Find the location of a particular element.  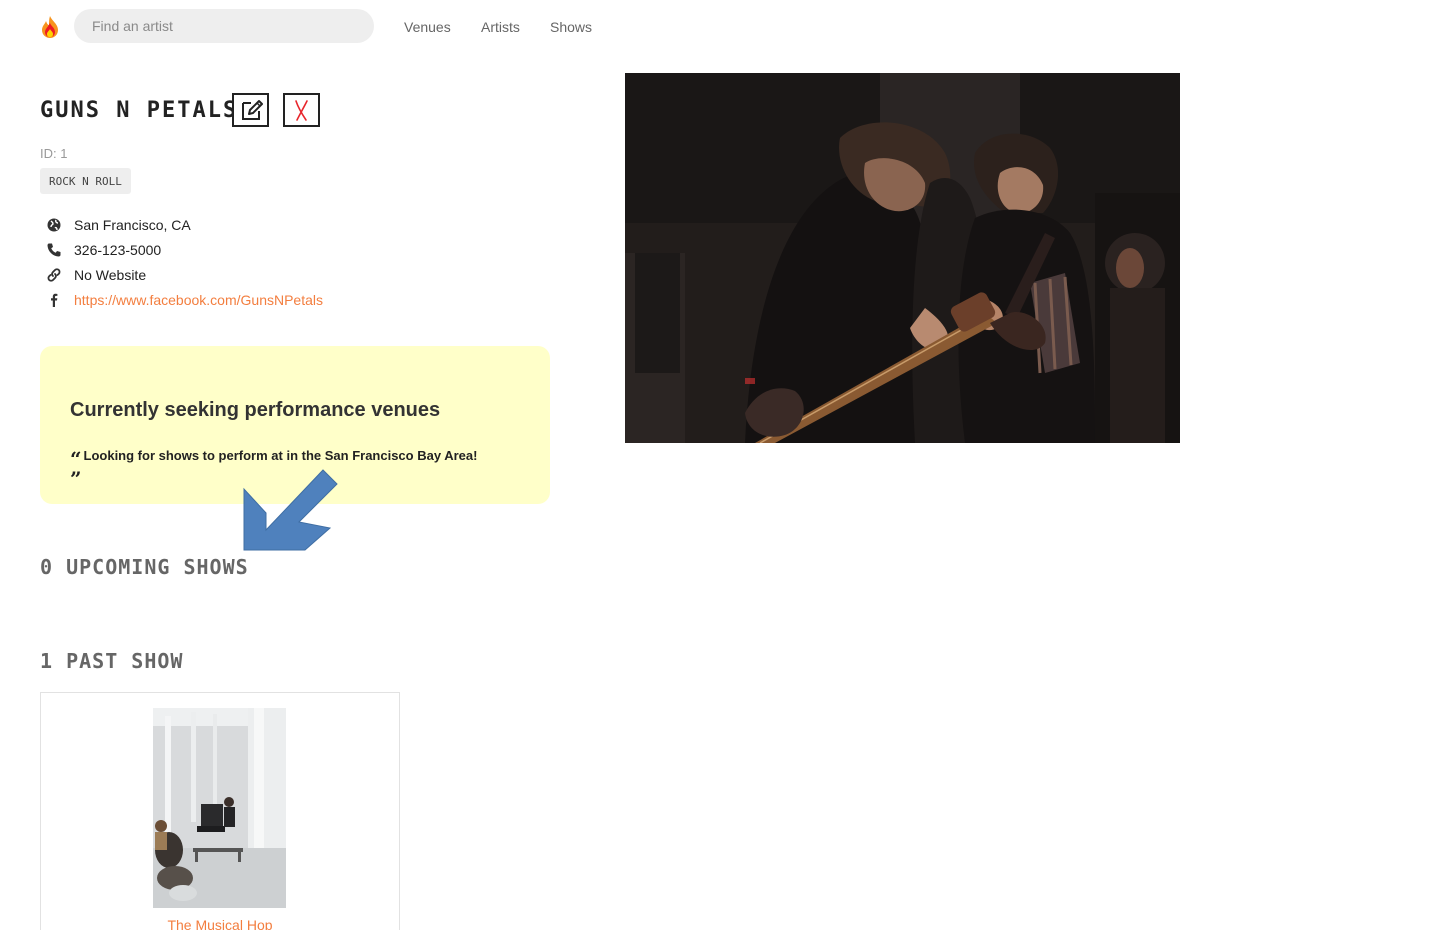

past-show-card: The Musical Hop is located at coordinates (220, 811).